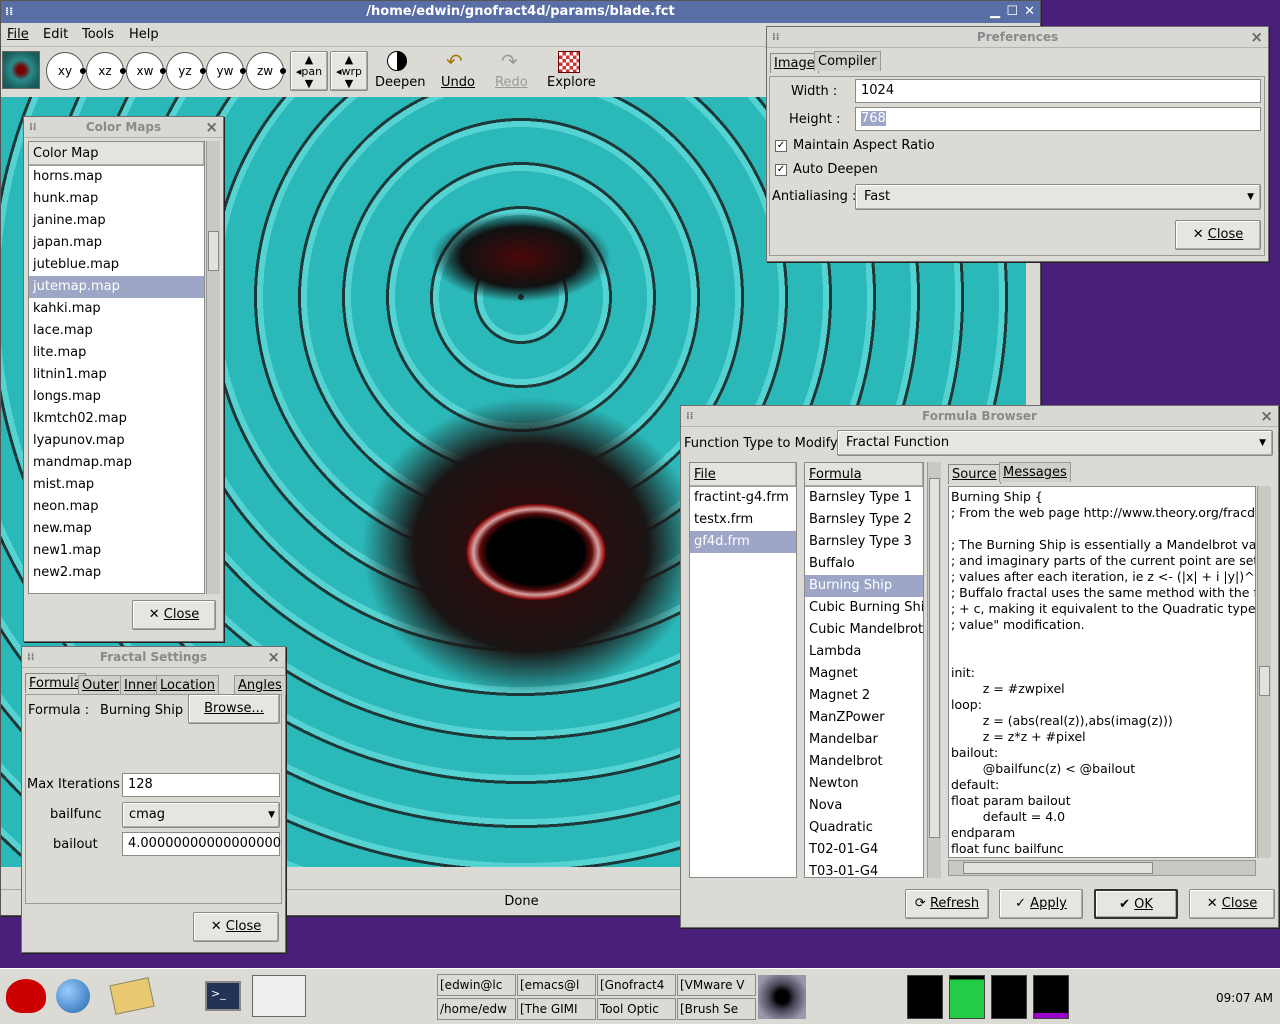 Image resolution: width=1280 pixels, height=1024 pixels. Describe the element at coordinates (556, 985) in the screenshot. I see `taskbar-task: [emacs@l` at that location.